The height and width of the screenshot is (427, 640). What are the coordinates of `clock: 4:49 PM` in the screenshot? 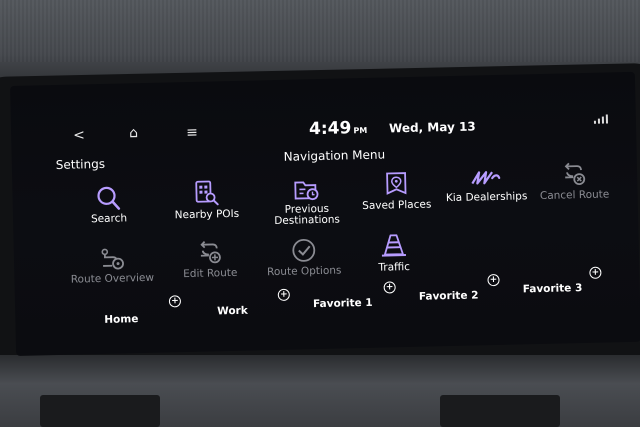 It's located at (338, 128).